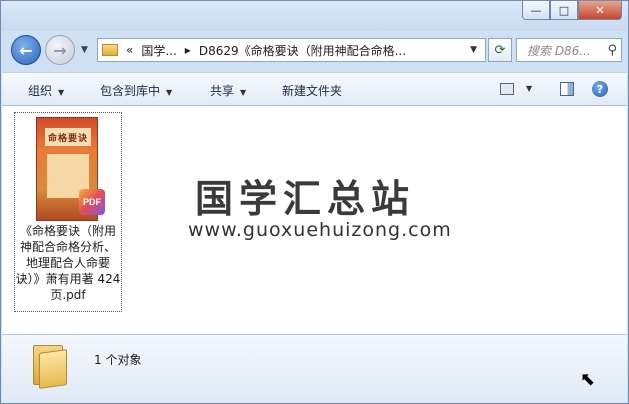 The height and width of the screenshot is (404, 629). I want to click on view-icon, so click(507, 89).